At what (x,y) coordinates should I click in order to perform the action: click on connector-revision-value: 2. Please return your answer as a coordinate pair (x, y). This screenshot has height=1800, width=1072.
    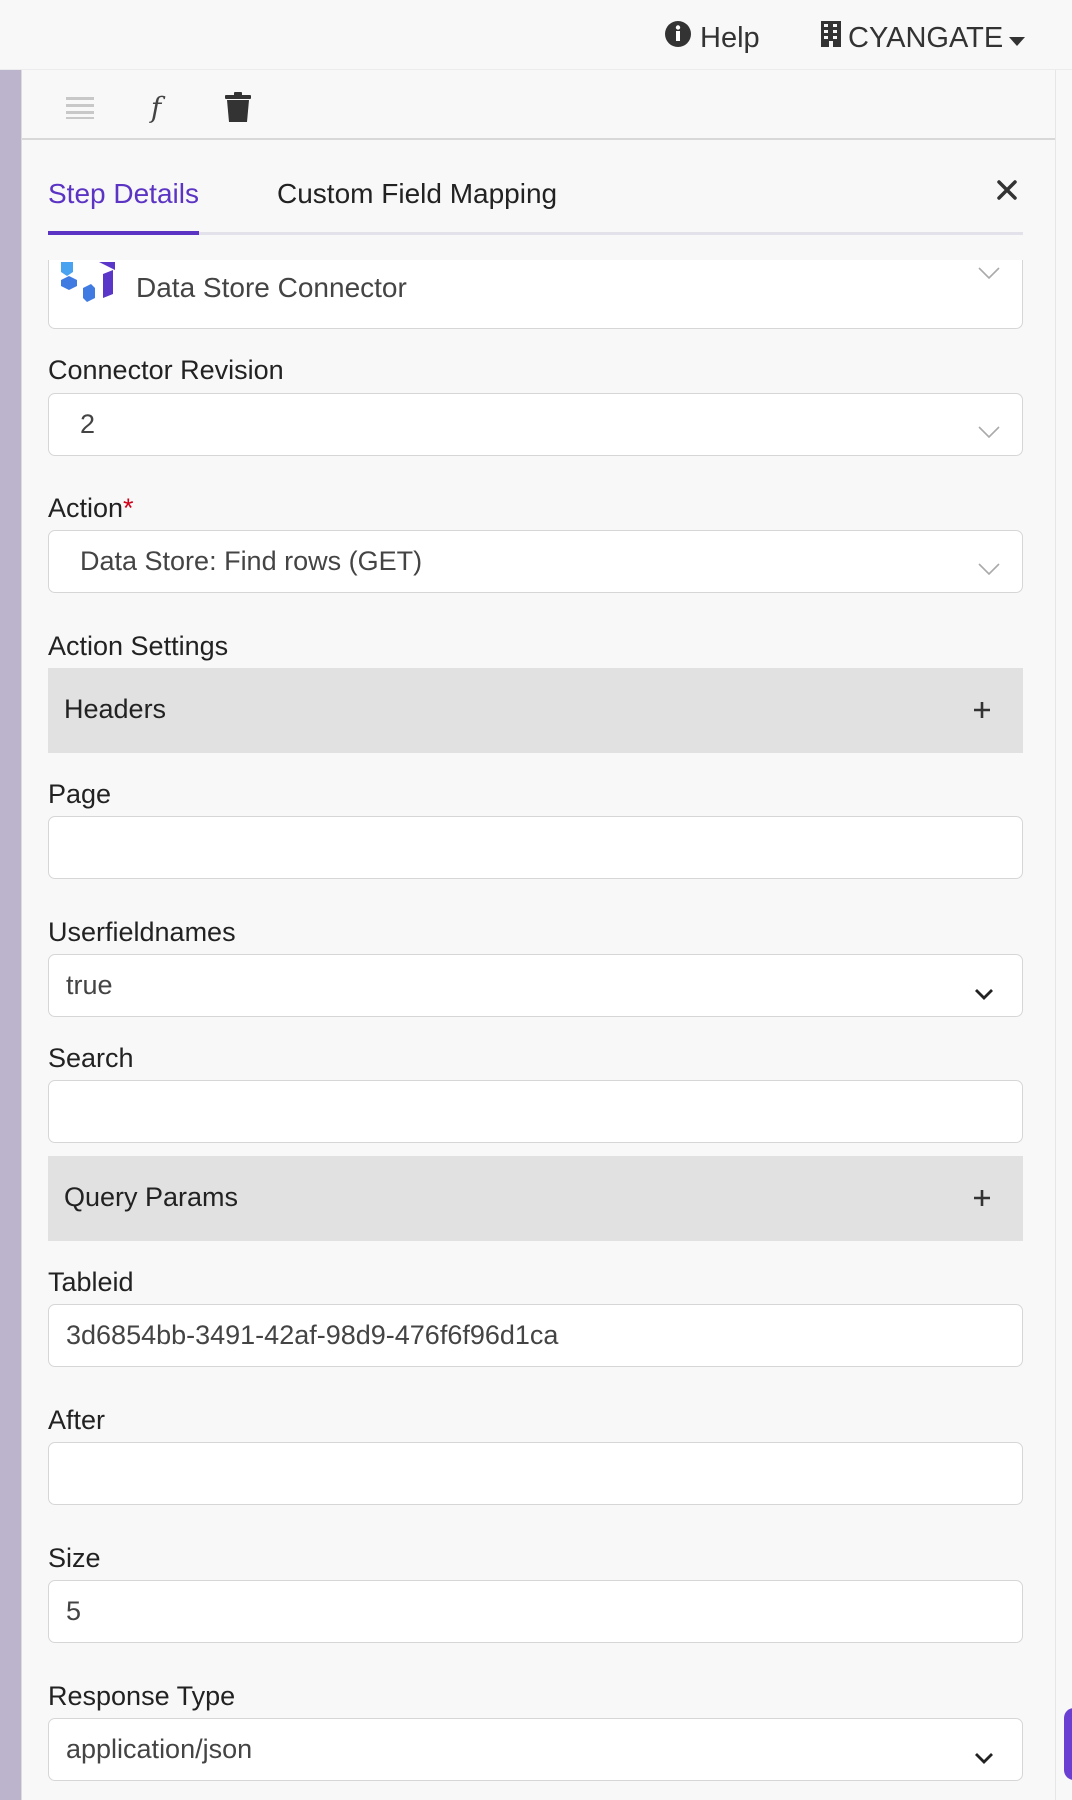
    Looking at the image, I should click on (88, 424).